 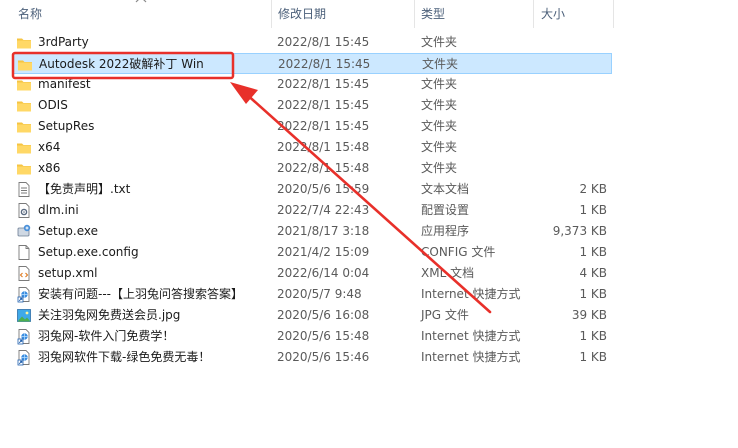 What do you see at coordinates (593, 273) in the screenshot?
I see `file-size: 4 KB` at bounding box center [593, 273].